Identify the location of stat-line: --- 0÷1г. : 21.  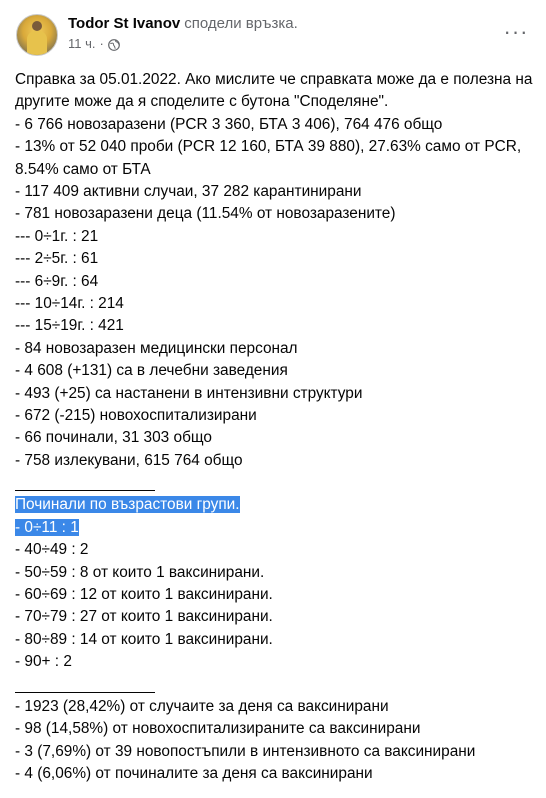
(57, 236).